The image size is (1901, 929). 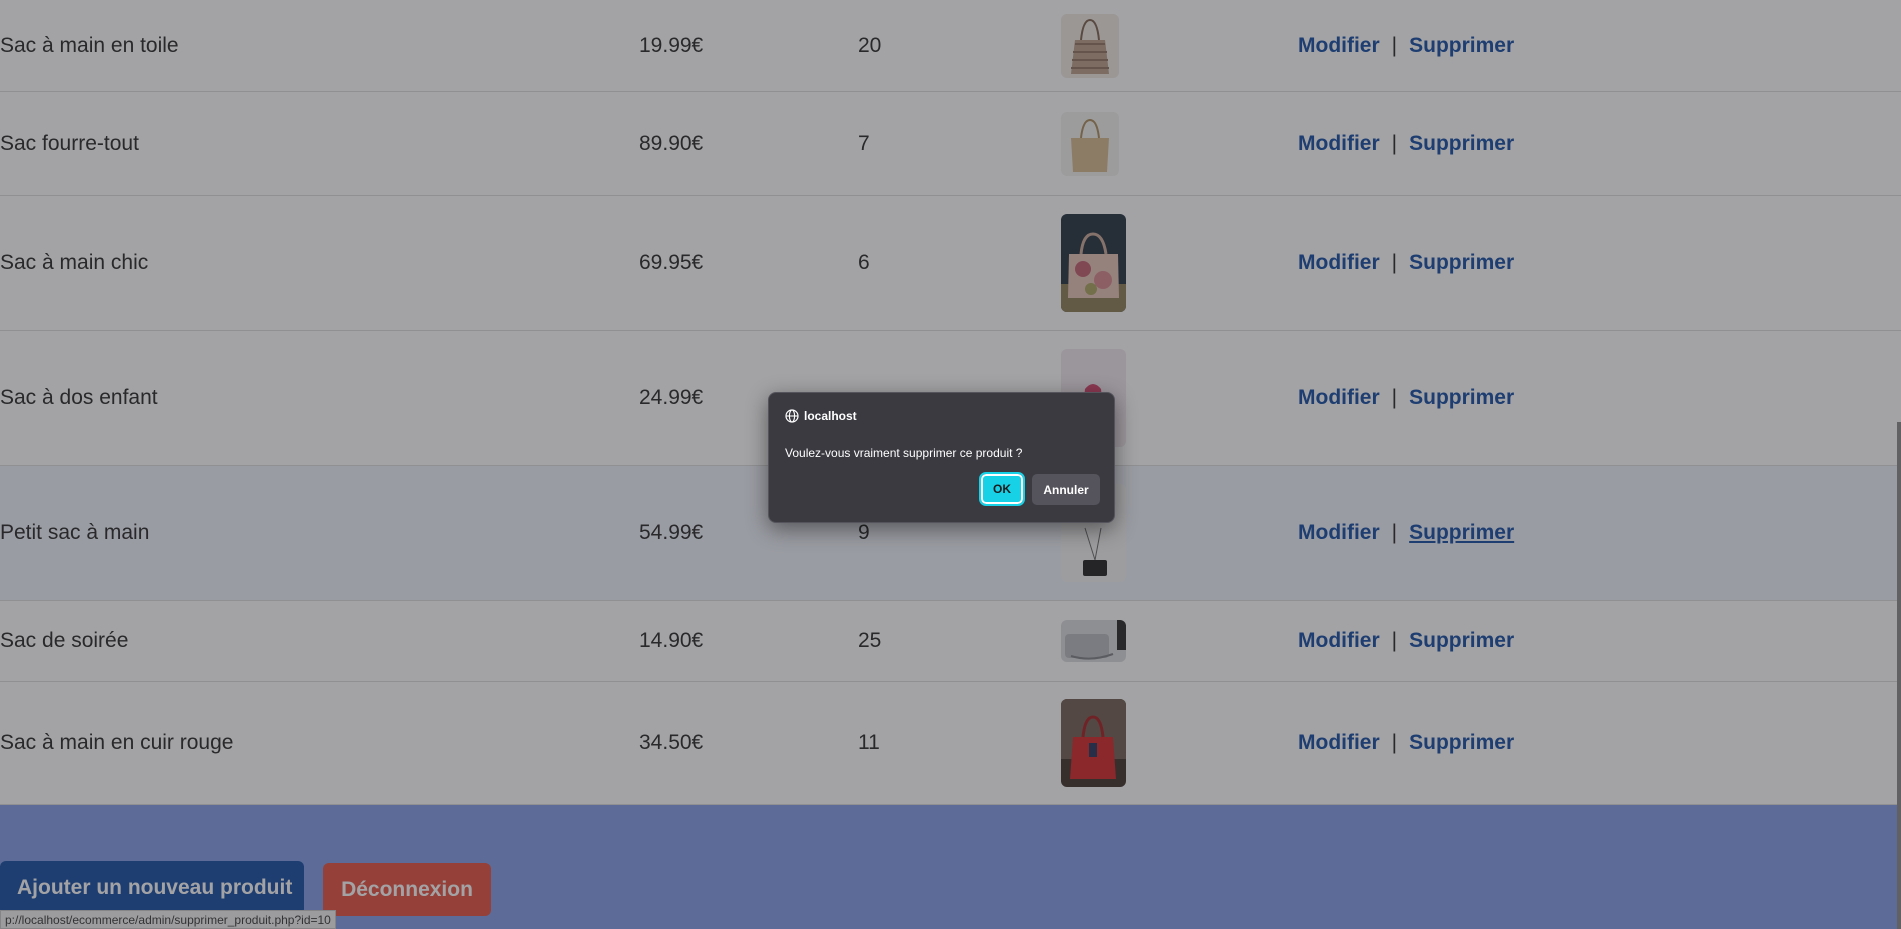 What do you see at coordinates (830, 416) in the screenshot?
I see `dialog-origin-text: localhost` at bounding box center [830, 416].